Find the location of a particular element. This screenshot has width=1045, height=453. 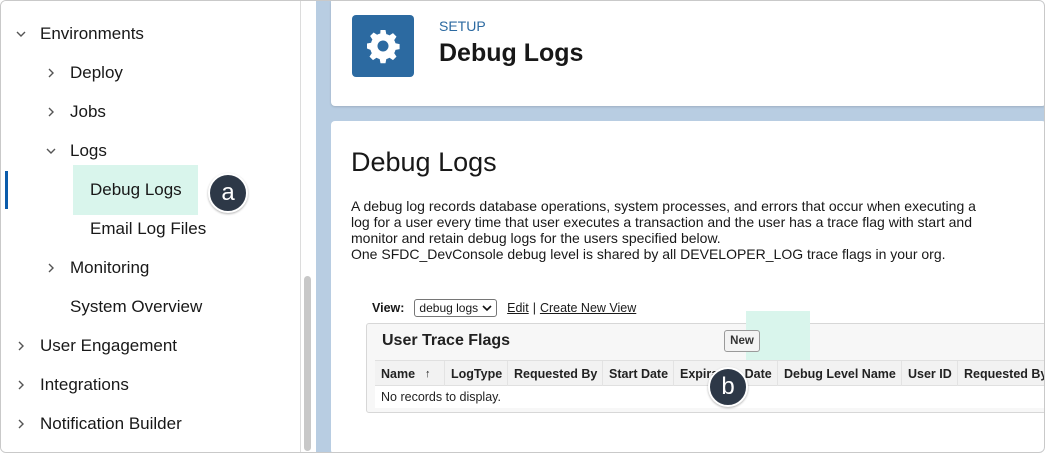

sidebar-item-label: Environments is located at coordinates (92, 33).